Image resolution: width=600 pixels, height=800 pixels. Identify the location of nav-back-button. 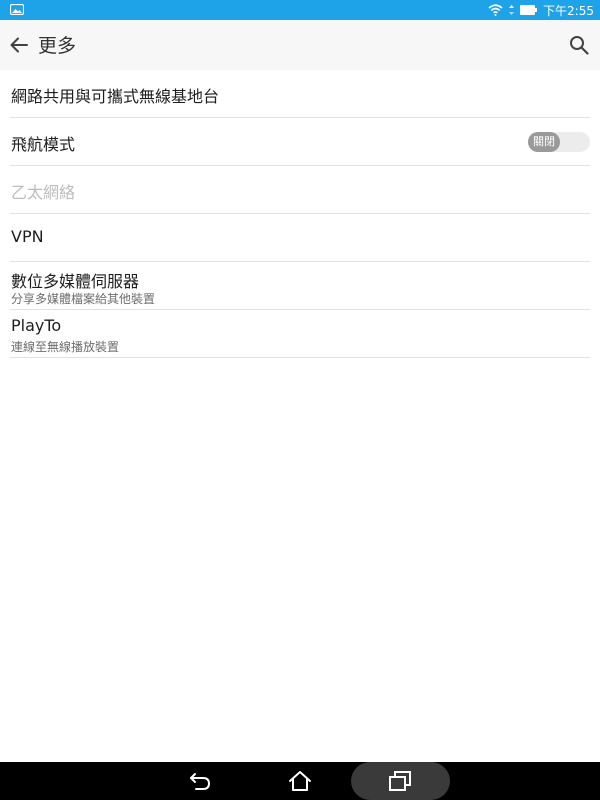
(200, 781).